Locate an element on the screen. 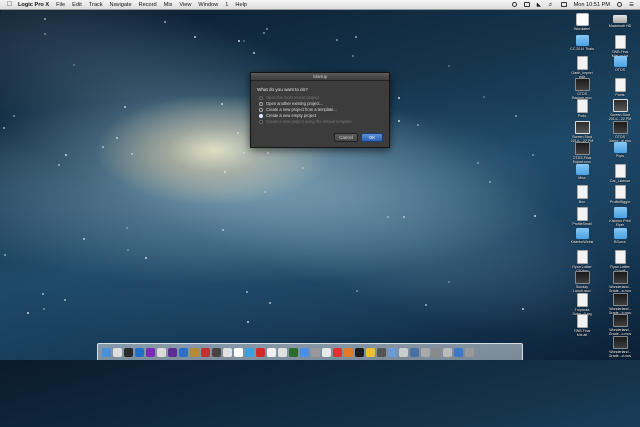 The width and height of the screenshot is (640, 427). desktop-icon-31: Wonderland - Grade...d.mov is located at coordinates (620, 348).